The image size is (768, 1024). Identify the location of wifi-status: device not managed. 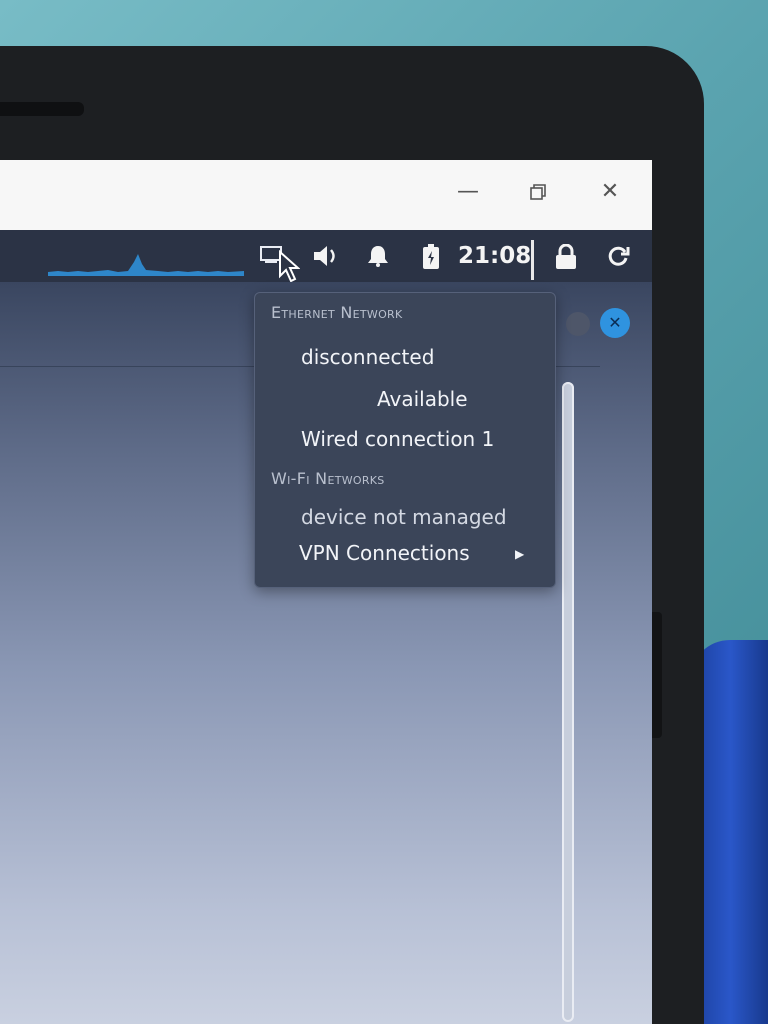
(404, 517).